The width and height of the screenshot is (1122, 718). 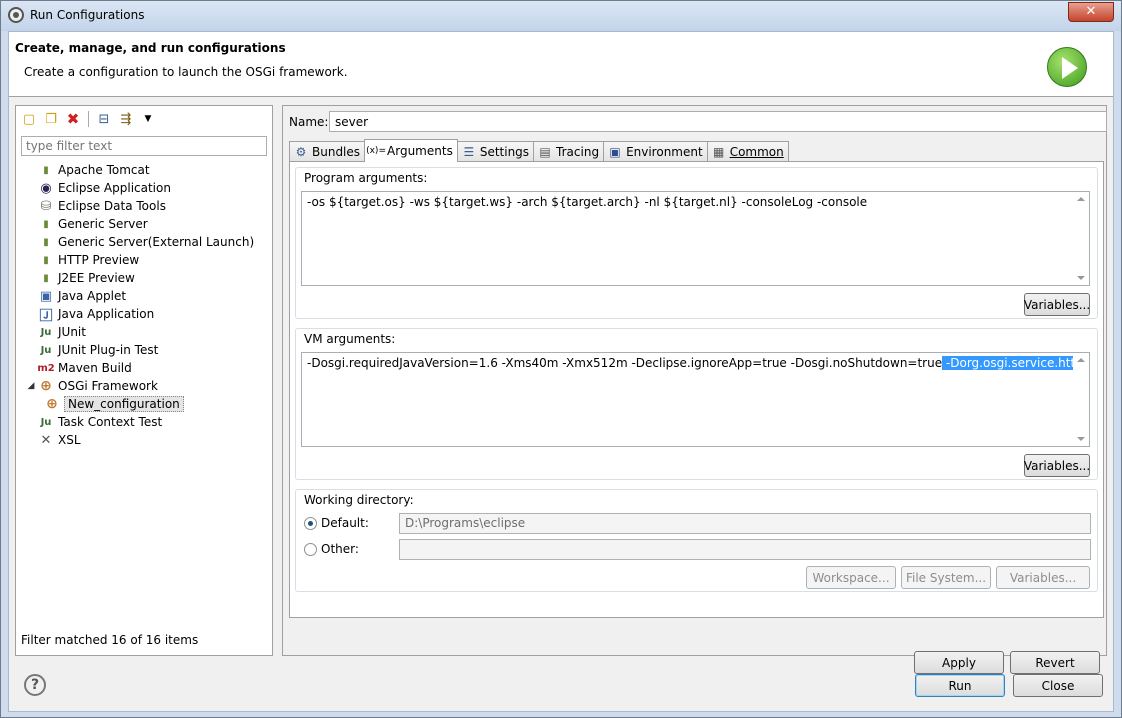 What do you see at coordinates (144, 146) in the screenshot?
I see `filter-input` at bounding box center [144, 146].